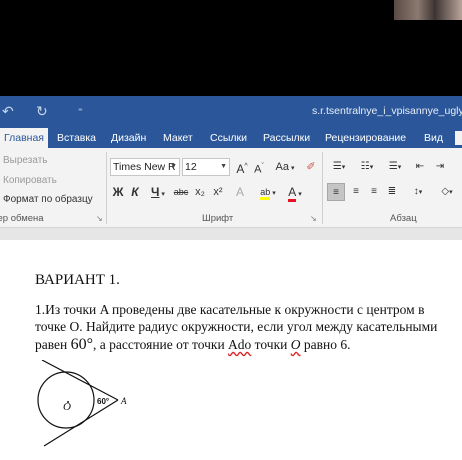 This screenshot has width=462, height=460. I want to click on clipboard-divider, so click(106, 188).